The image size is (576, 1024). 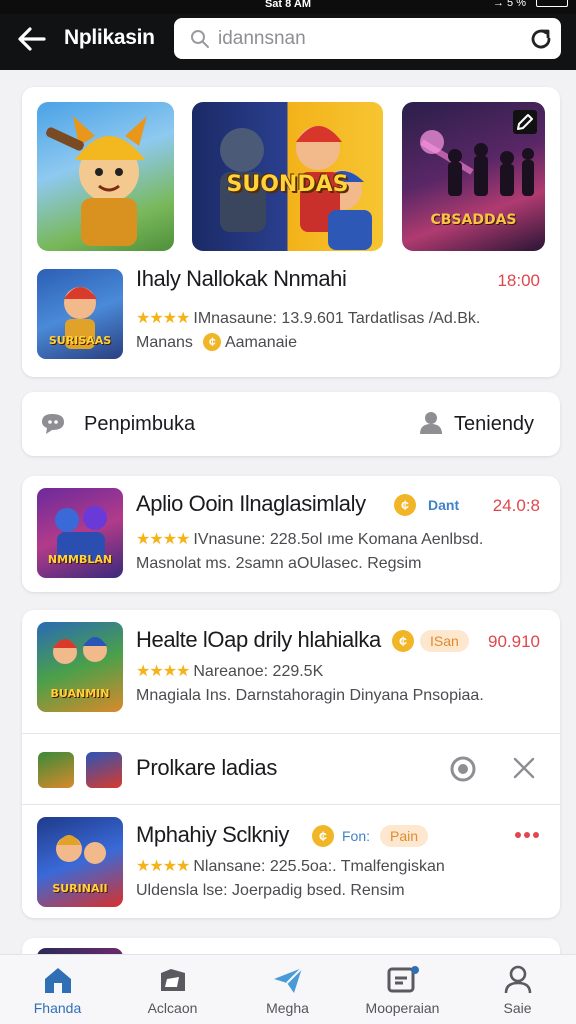 What do you see at coordinates (287, 1008) in the screenshot?
I see `nav-label-send: Megha` at bounding box center [287, 1008].